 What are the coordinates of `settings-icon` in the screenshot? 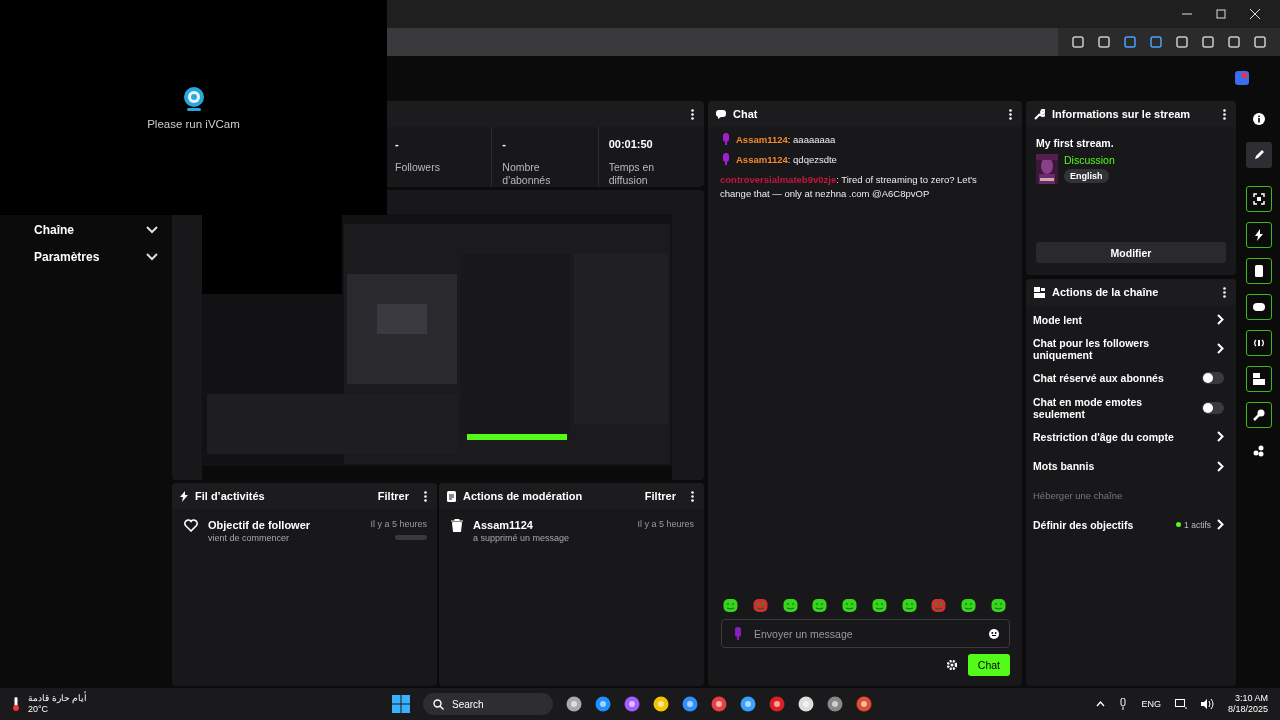 It's located at (951, 665).